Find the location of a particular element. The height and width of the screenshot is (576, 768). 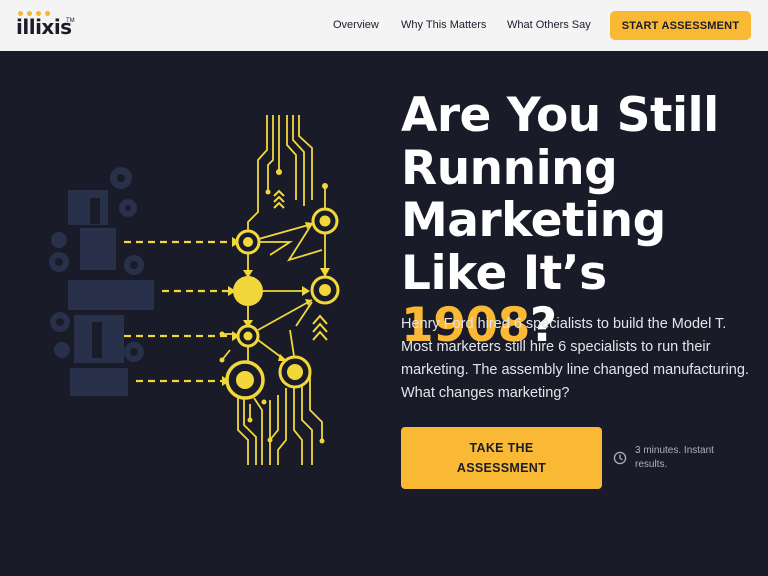

hero-title-line-1: Are You Still is located at coordinates (560, 115).